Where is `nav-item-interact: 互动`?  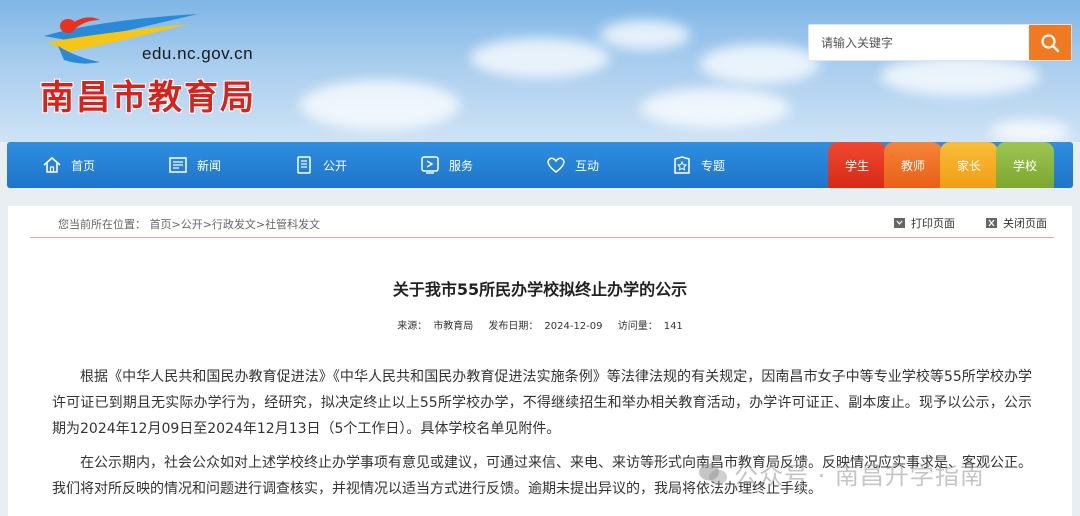 nav-item-interact: 互动 is located at coordinates (572, 165).